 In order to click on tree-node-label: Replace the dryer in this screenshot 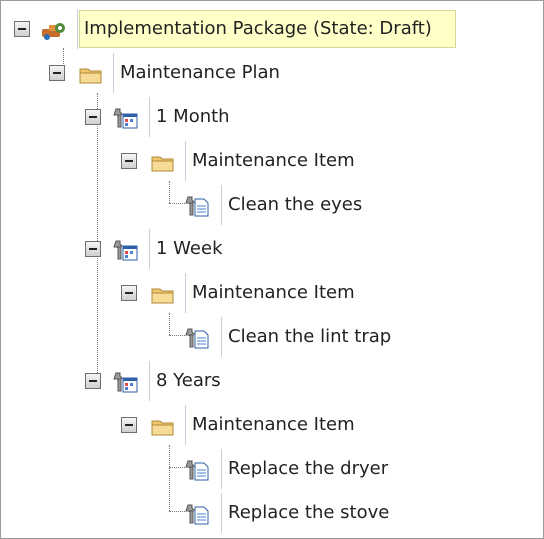, I will do `click(304, 469)`.